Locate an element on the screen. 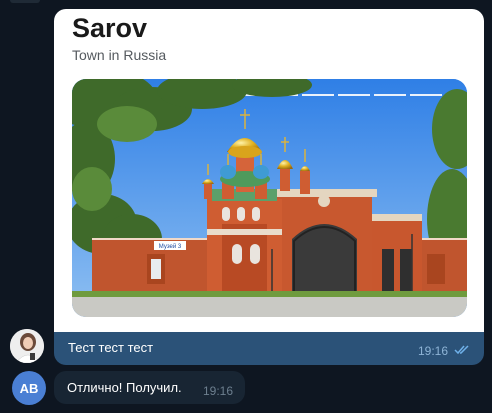 The height and width of the screenshot is (413, 492). outgoing-message-bubble: Тест тест тест 19:16 is located at coordinates (269, 348).